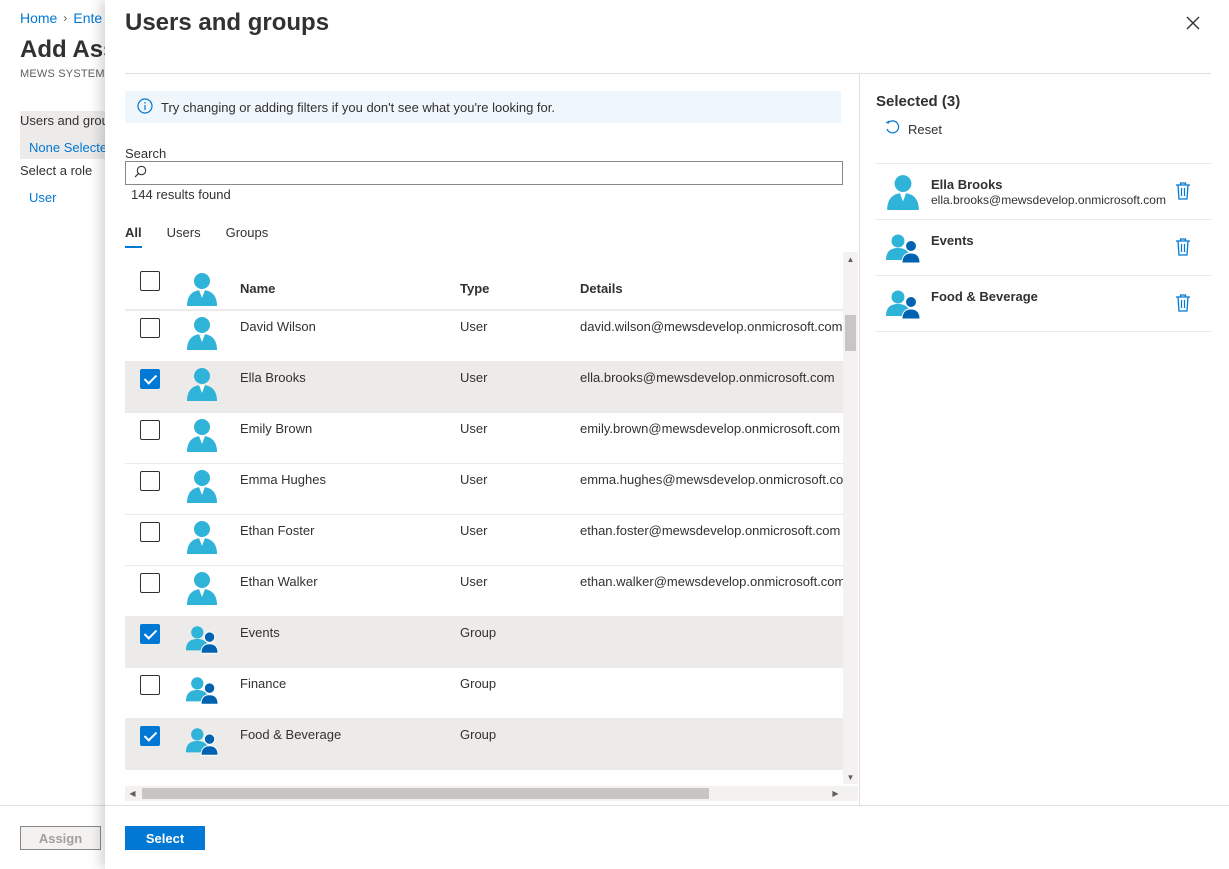 The width and height of the screenshot is (1229, 869). Describe the element at coordinates (850, 333) in the screenshot. I see `vertical-scroll-thumb` at that location.